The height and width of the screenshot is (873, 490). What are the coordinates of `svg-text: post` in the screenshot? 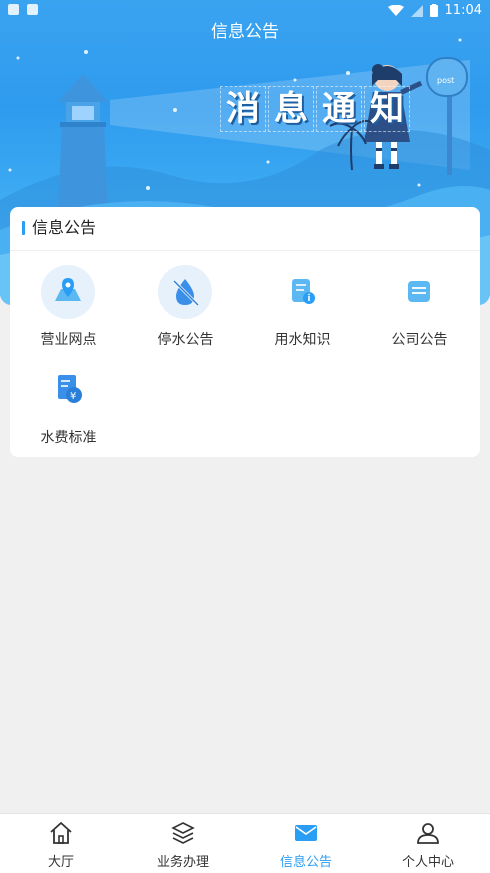 It's located at (445, 80).